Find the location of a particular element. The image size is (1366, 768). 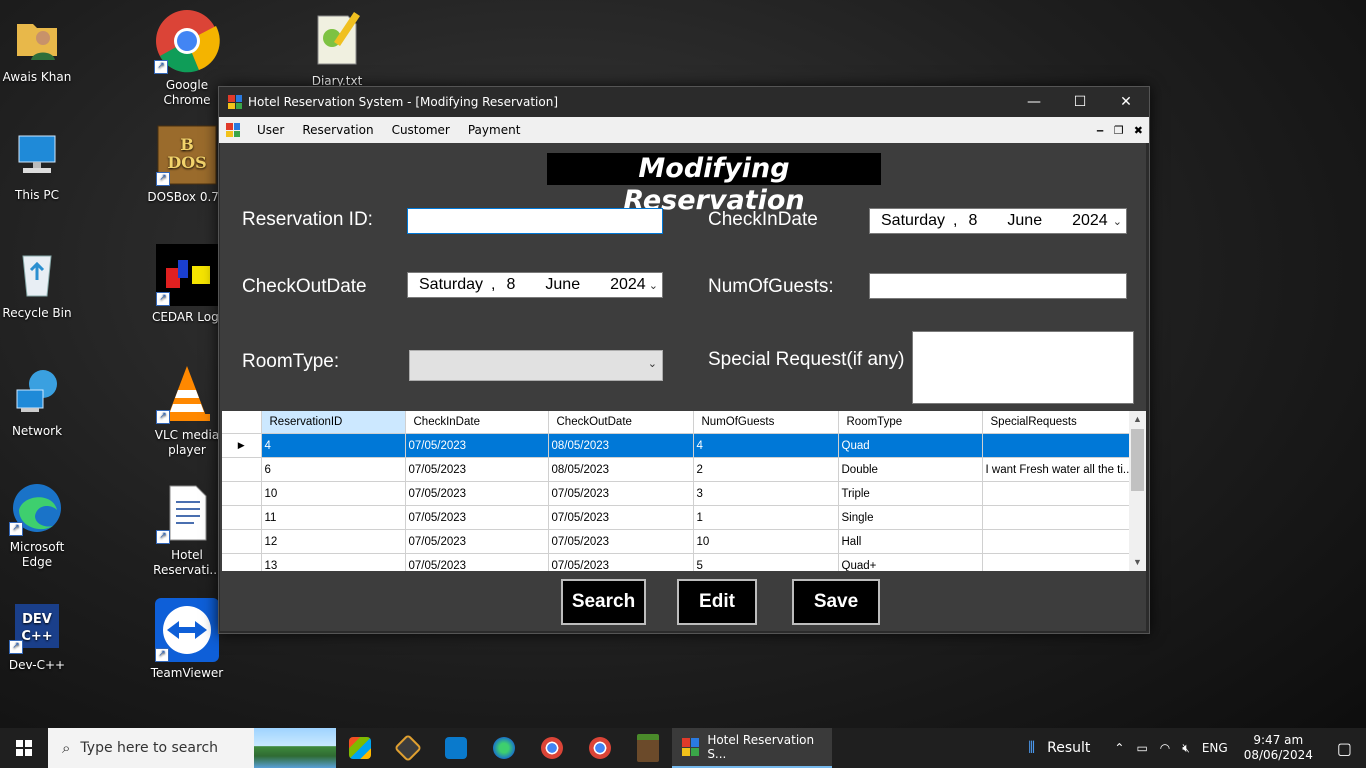

cell-roomtype: Quad is located at coordinates (910, 445).